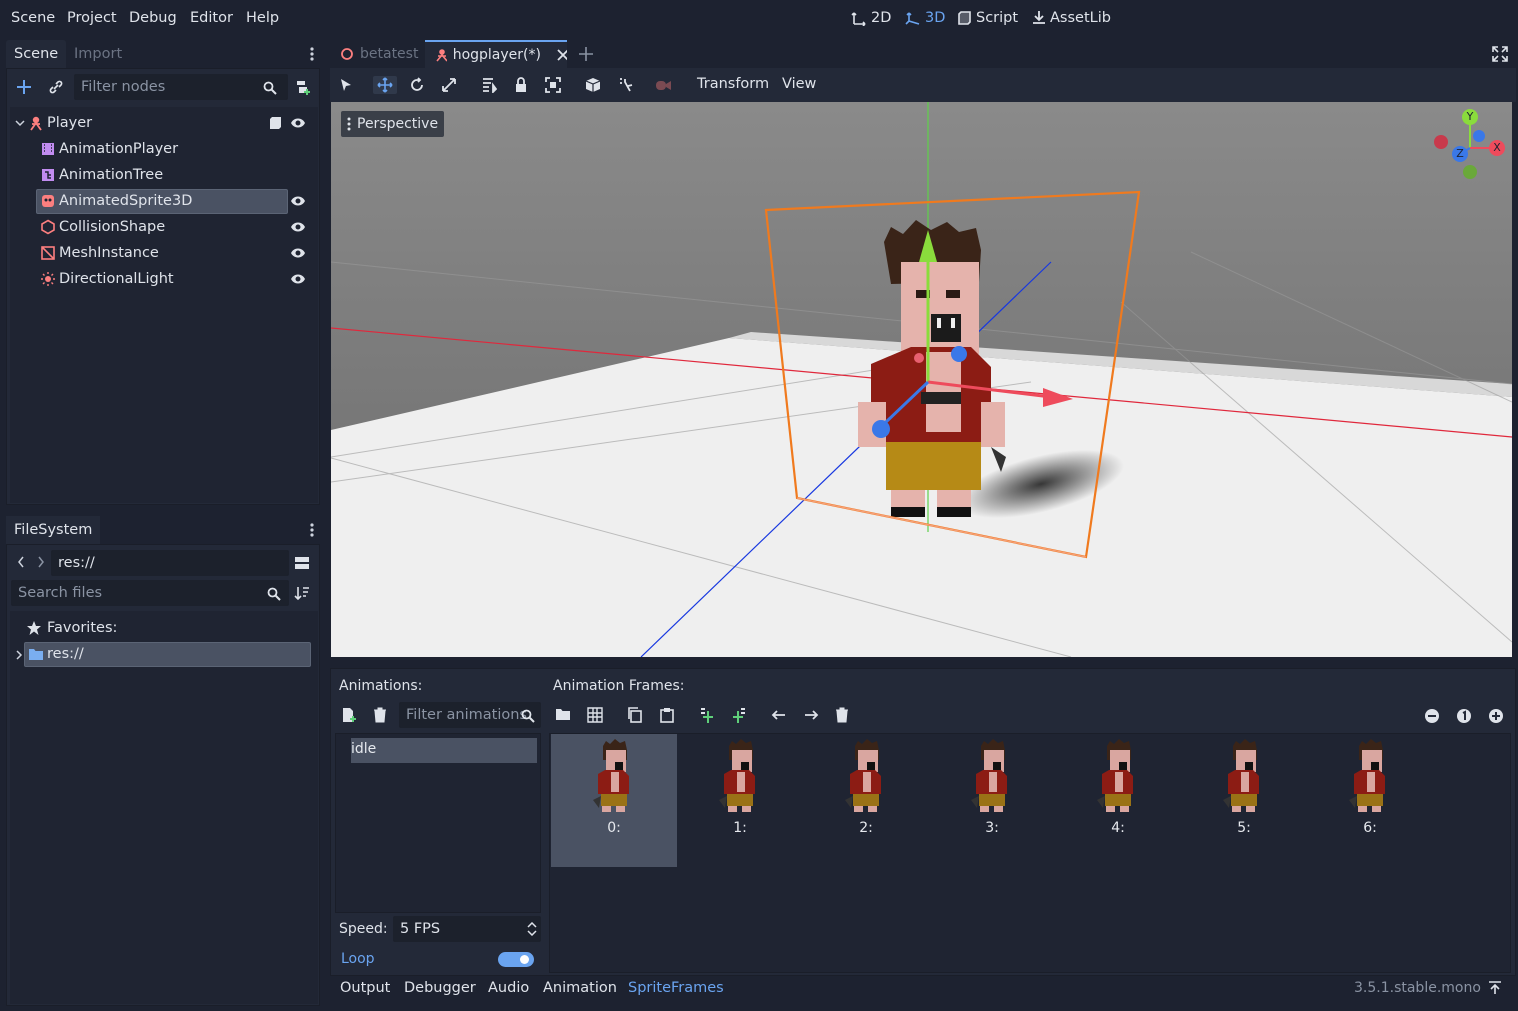 The height and width of the screenshot is (1011, 1518). I want to click on bottom-tab-spriteframes: SpriteFrames, so click(676, 988).